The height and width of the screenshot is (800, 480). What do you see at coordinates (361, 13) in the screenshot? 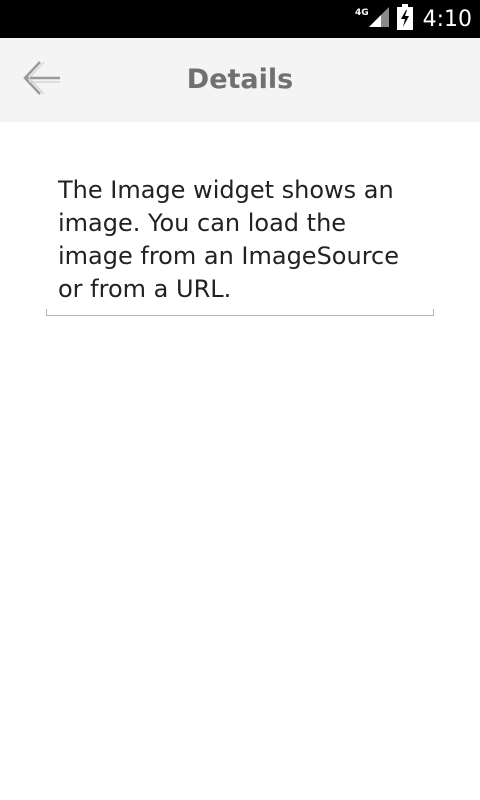
I see `network-type-label: 4G` at bounding box center [361, 13].